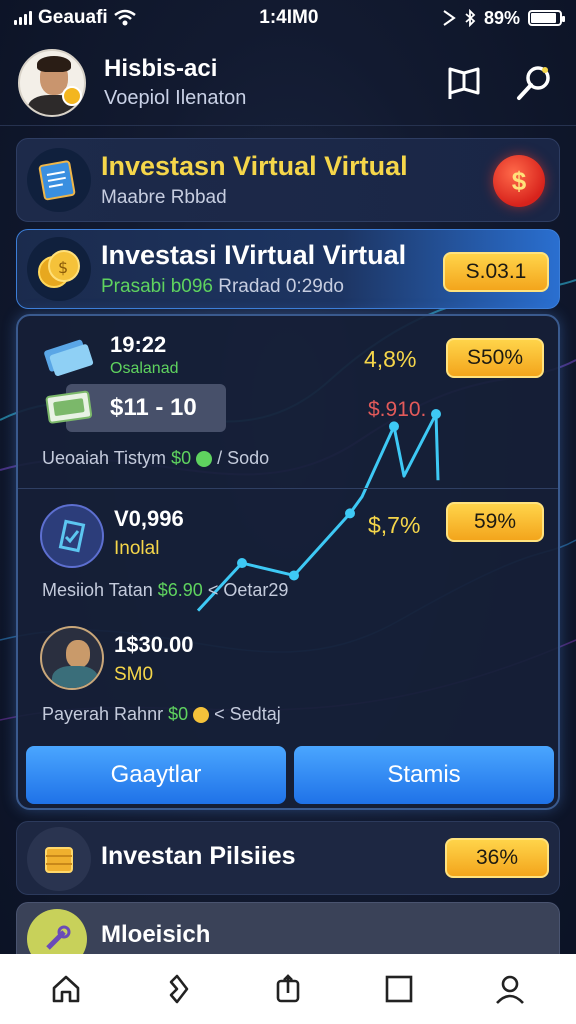 This screenshot has height=1024, width=576. I want to click on gold-stack-icon, so click(59, 859).